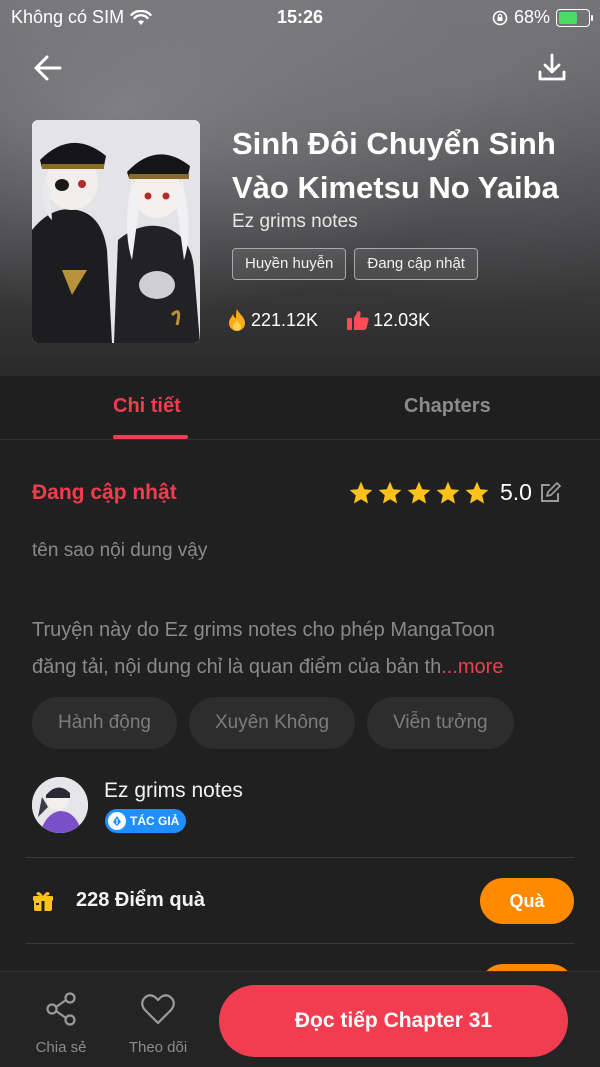 The width and height of the screenshot is (600, 1067). What do you see at coordinates (61, 1047) in the screenshot?
I see `share-label: Chia sẻ` at bounding box center [61, 1047].